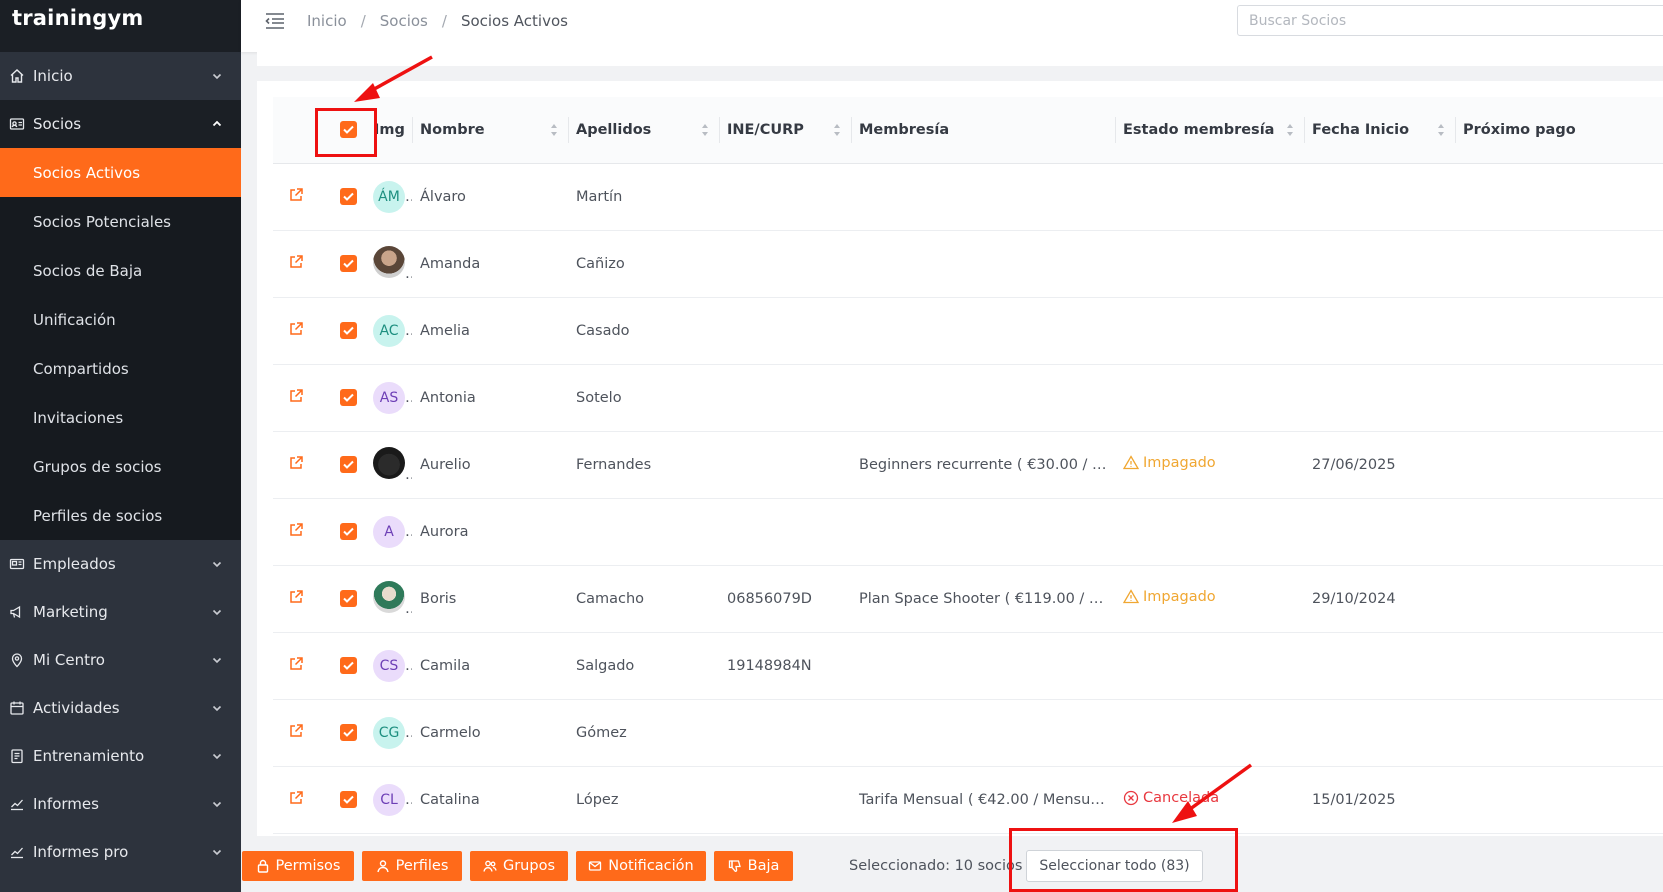 This screenshot has width=1663, height=892. I want to click on breadcrumb-socios: Socios, so click(404, 21).